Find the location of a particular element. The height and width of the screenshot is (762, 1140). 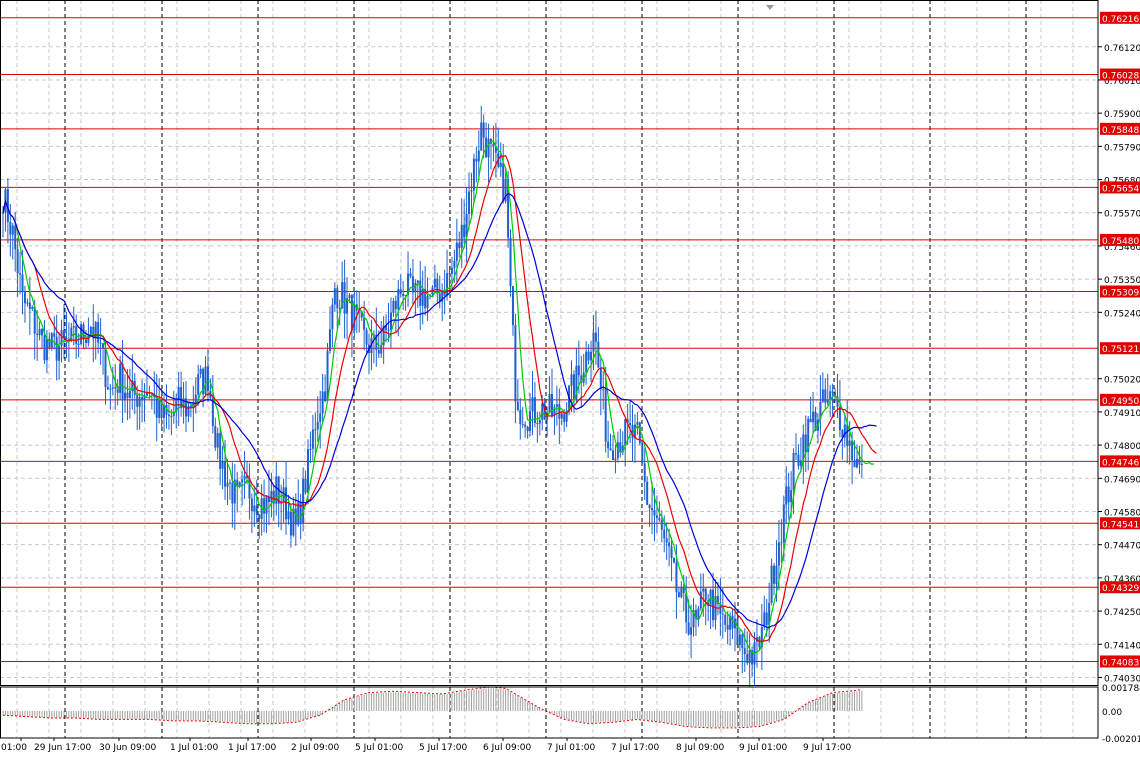

x-tick-label: 30 Jun 09:00 is located at coordinates (127, 748).